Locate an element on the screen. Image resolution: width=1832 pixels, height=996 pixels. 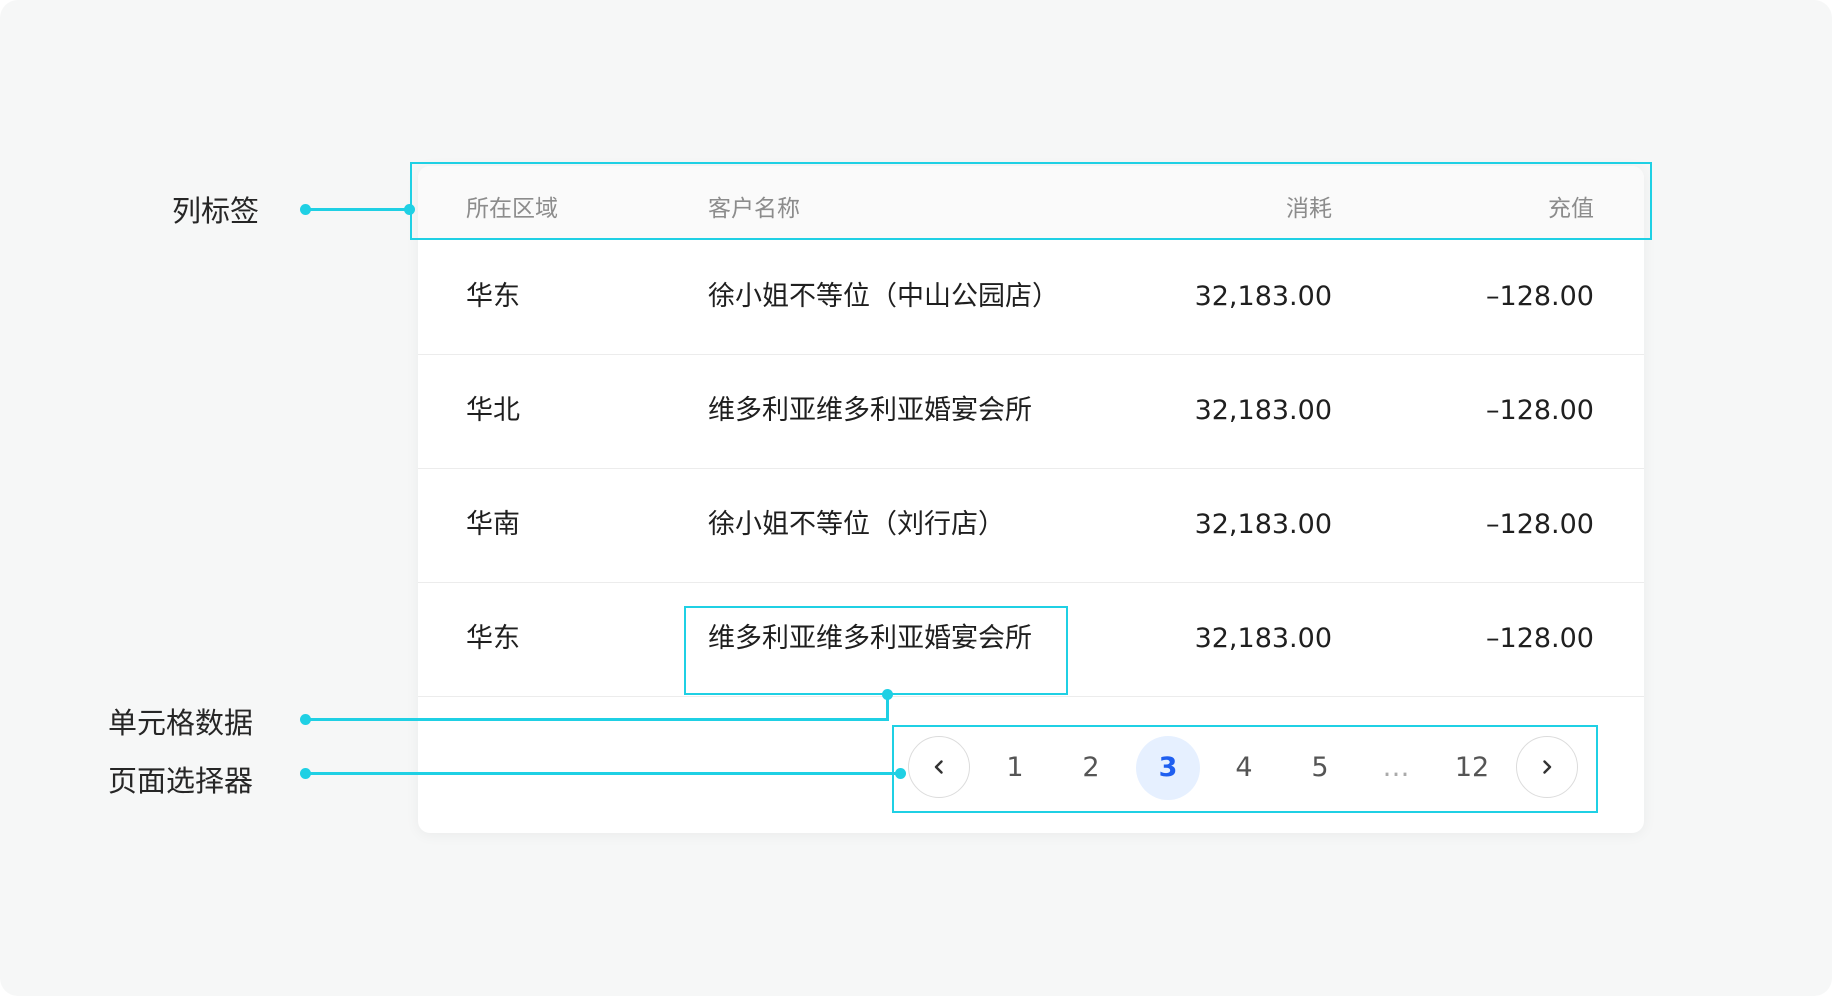
table-row: 华东 徐小姐不等位（中山公园店） 32,183.00 –128.00 is located at coordinates (1031, 297).